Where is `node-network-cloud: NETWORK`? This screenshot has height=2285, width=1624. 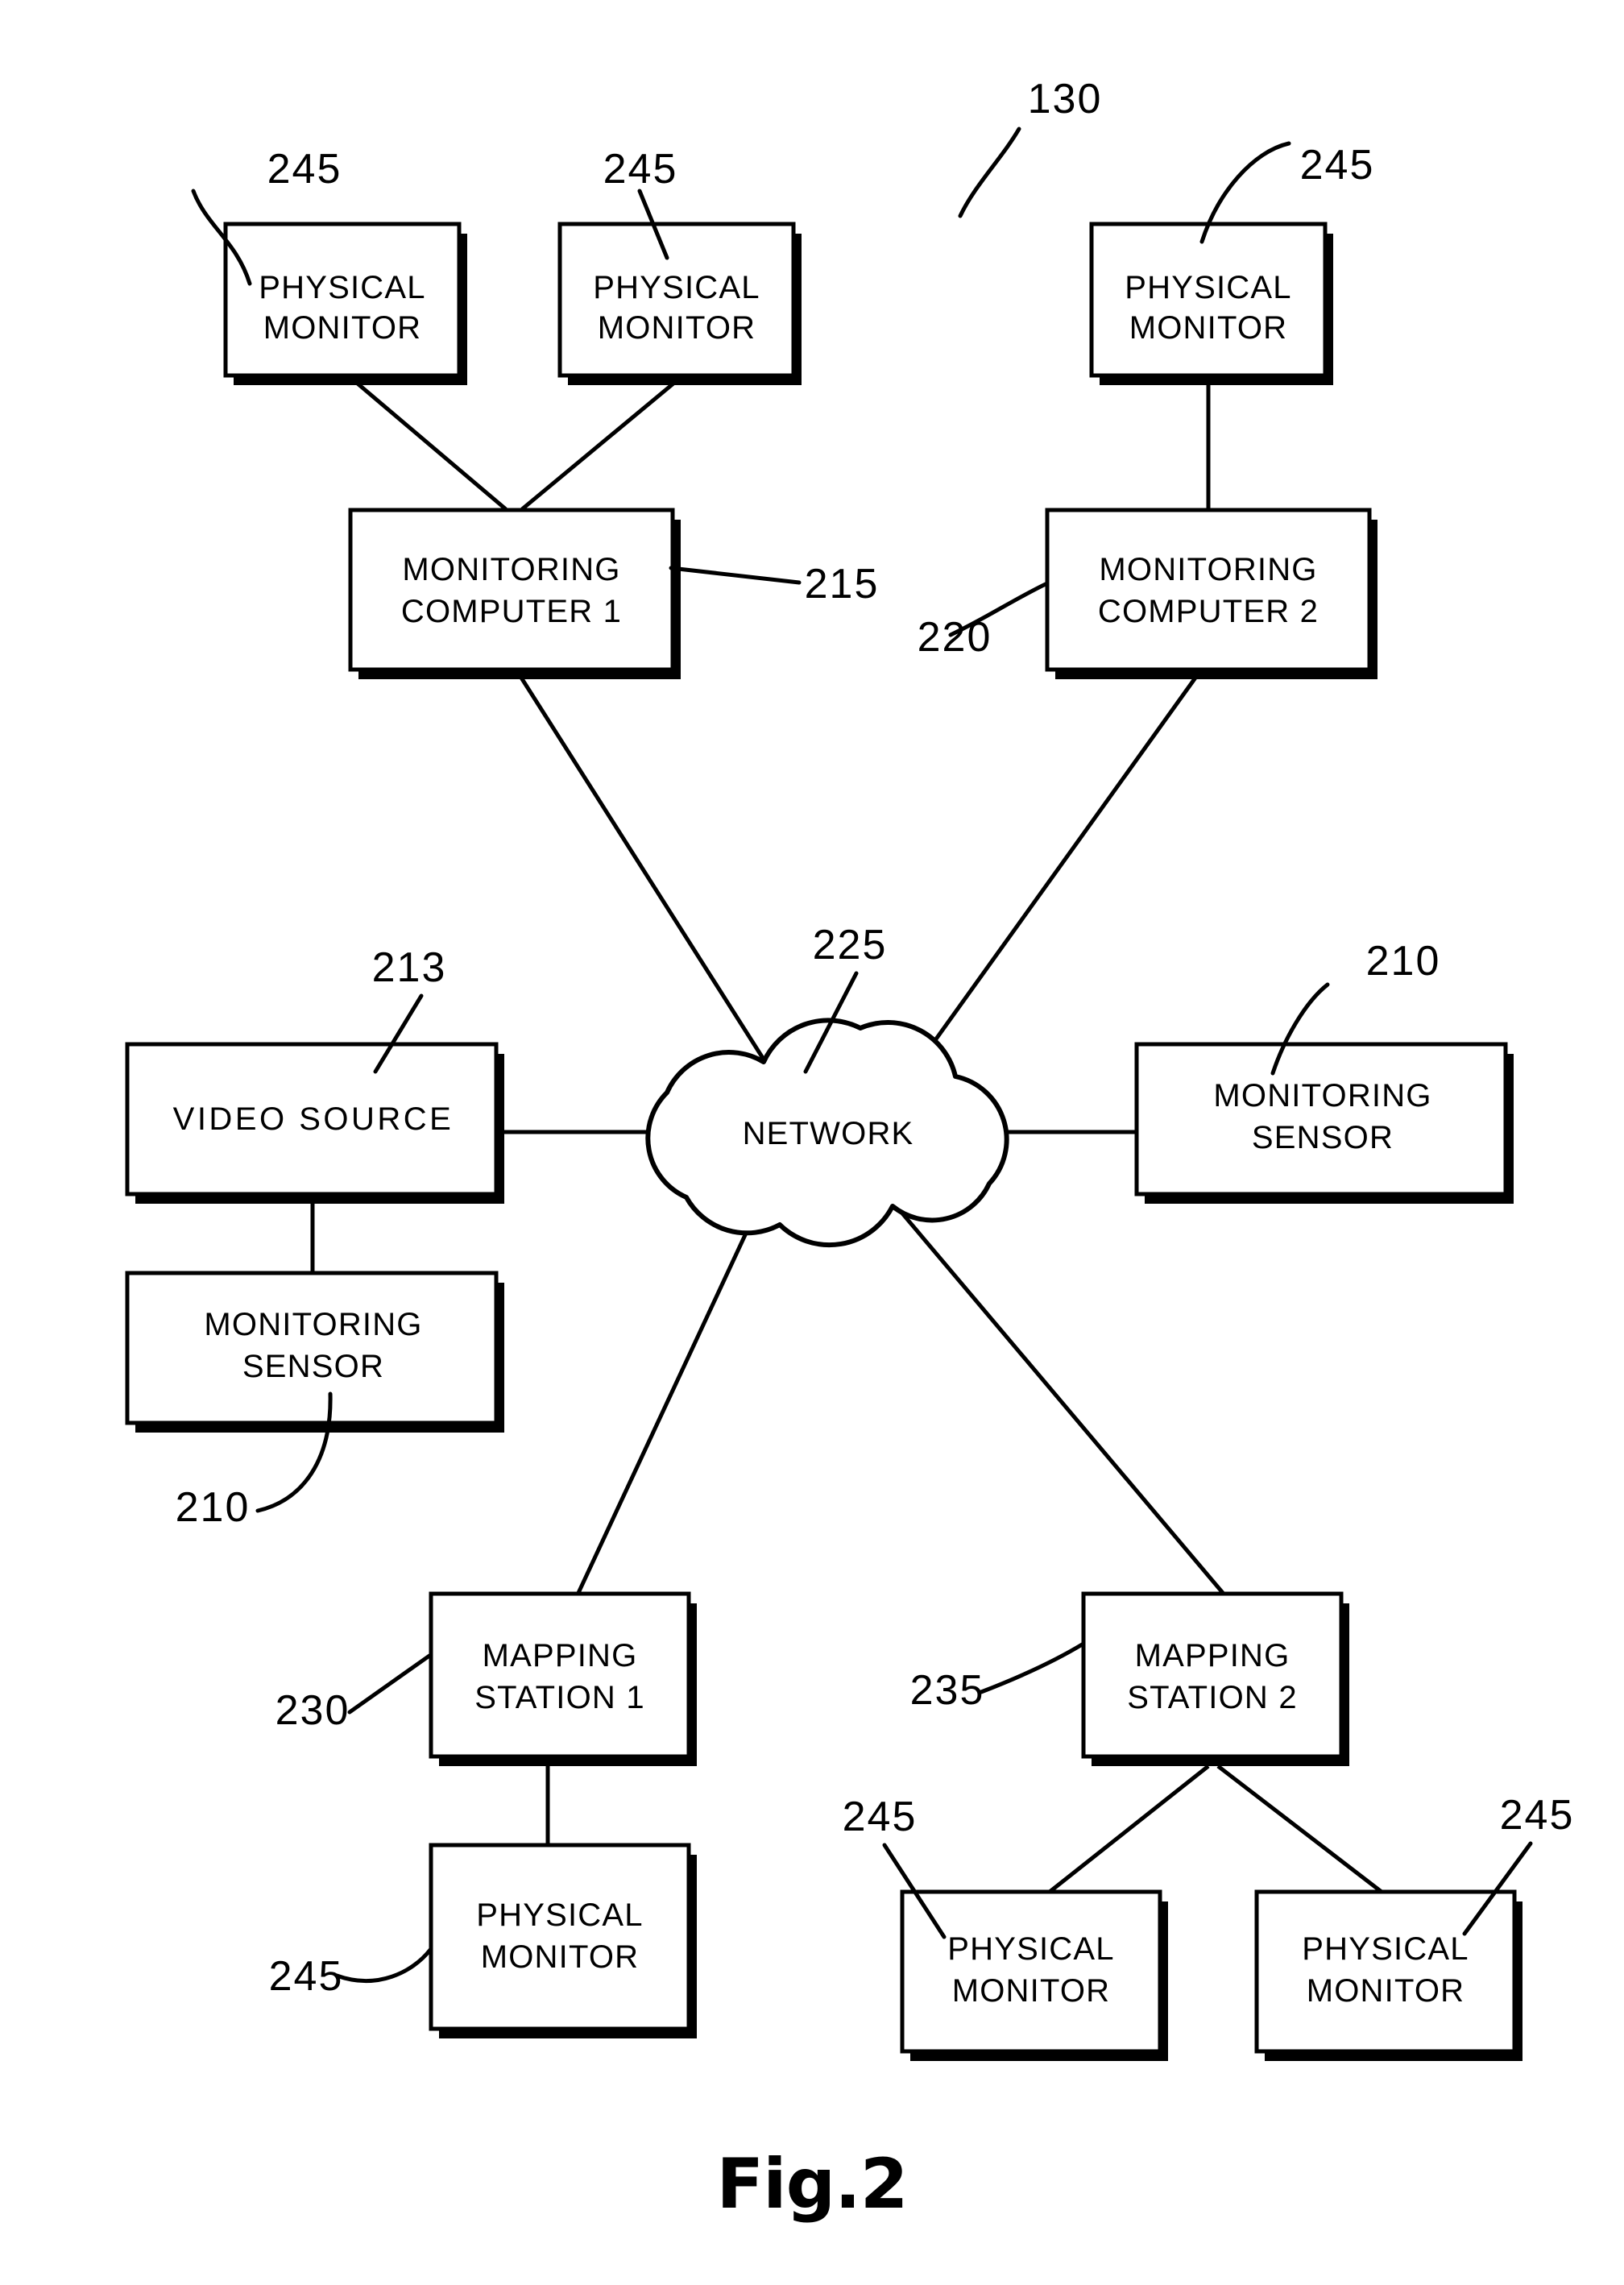 node-network-cloud: NETWORK is located at coordinates (827, 1133).